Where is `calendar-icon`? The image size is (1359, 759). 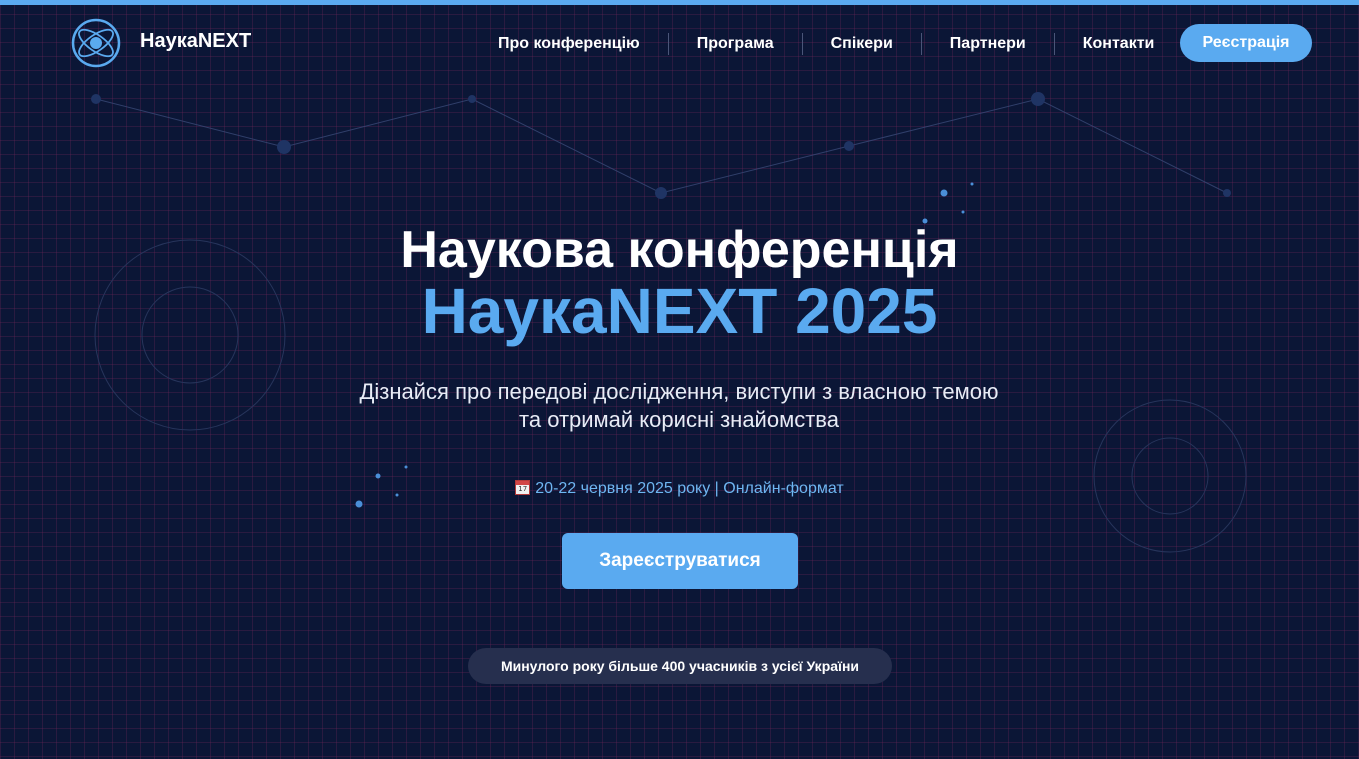 calendar-icon is located at coordinates (523, 487).